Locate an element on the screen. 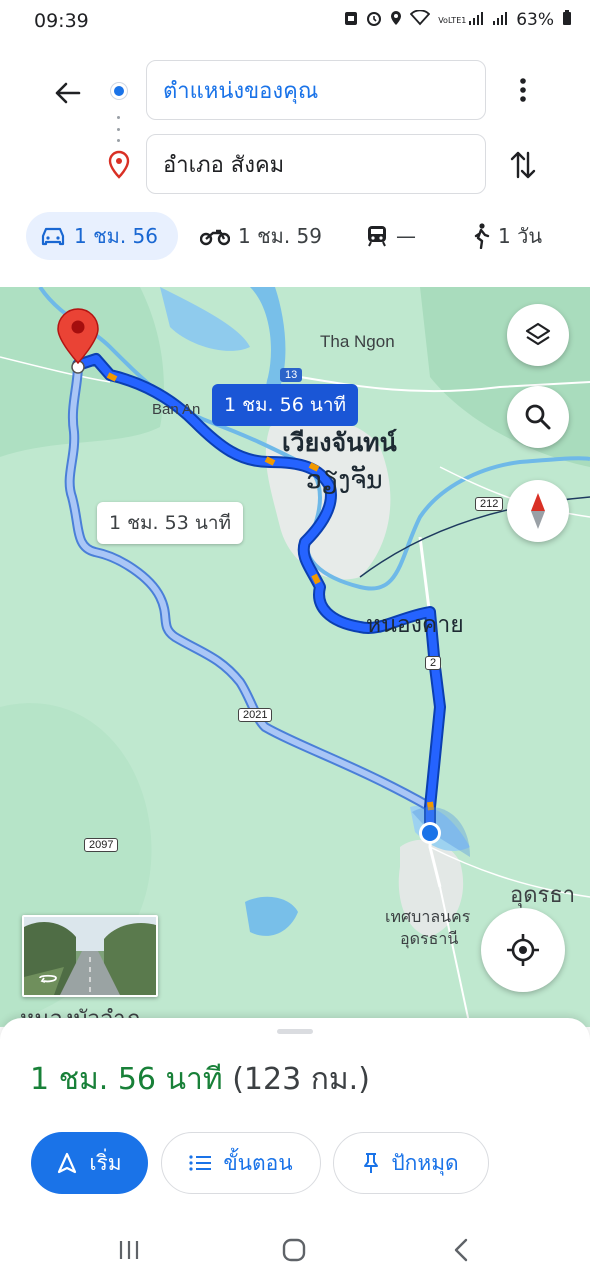 The height and width of the screenshot is (1280, 590). recents-button is located at coordinates (129, 1250).